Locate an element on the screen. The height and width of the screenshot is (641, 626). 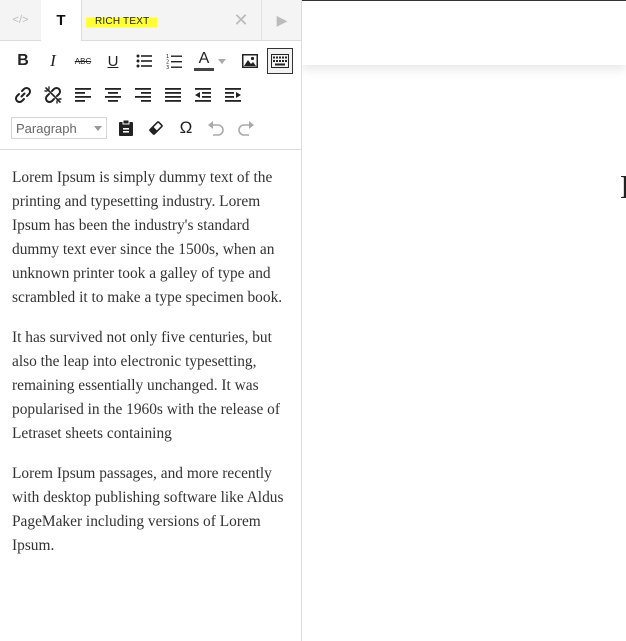
editor-toolbar: B I ABC U 1 2 3 A Paragraph Ω is located at coordinates (150, 95).